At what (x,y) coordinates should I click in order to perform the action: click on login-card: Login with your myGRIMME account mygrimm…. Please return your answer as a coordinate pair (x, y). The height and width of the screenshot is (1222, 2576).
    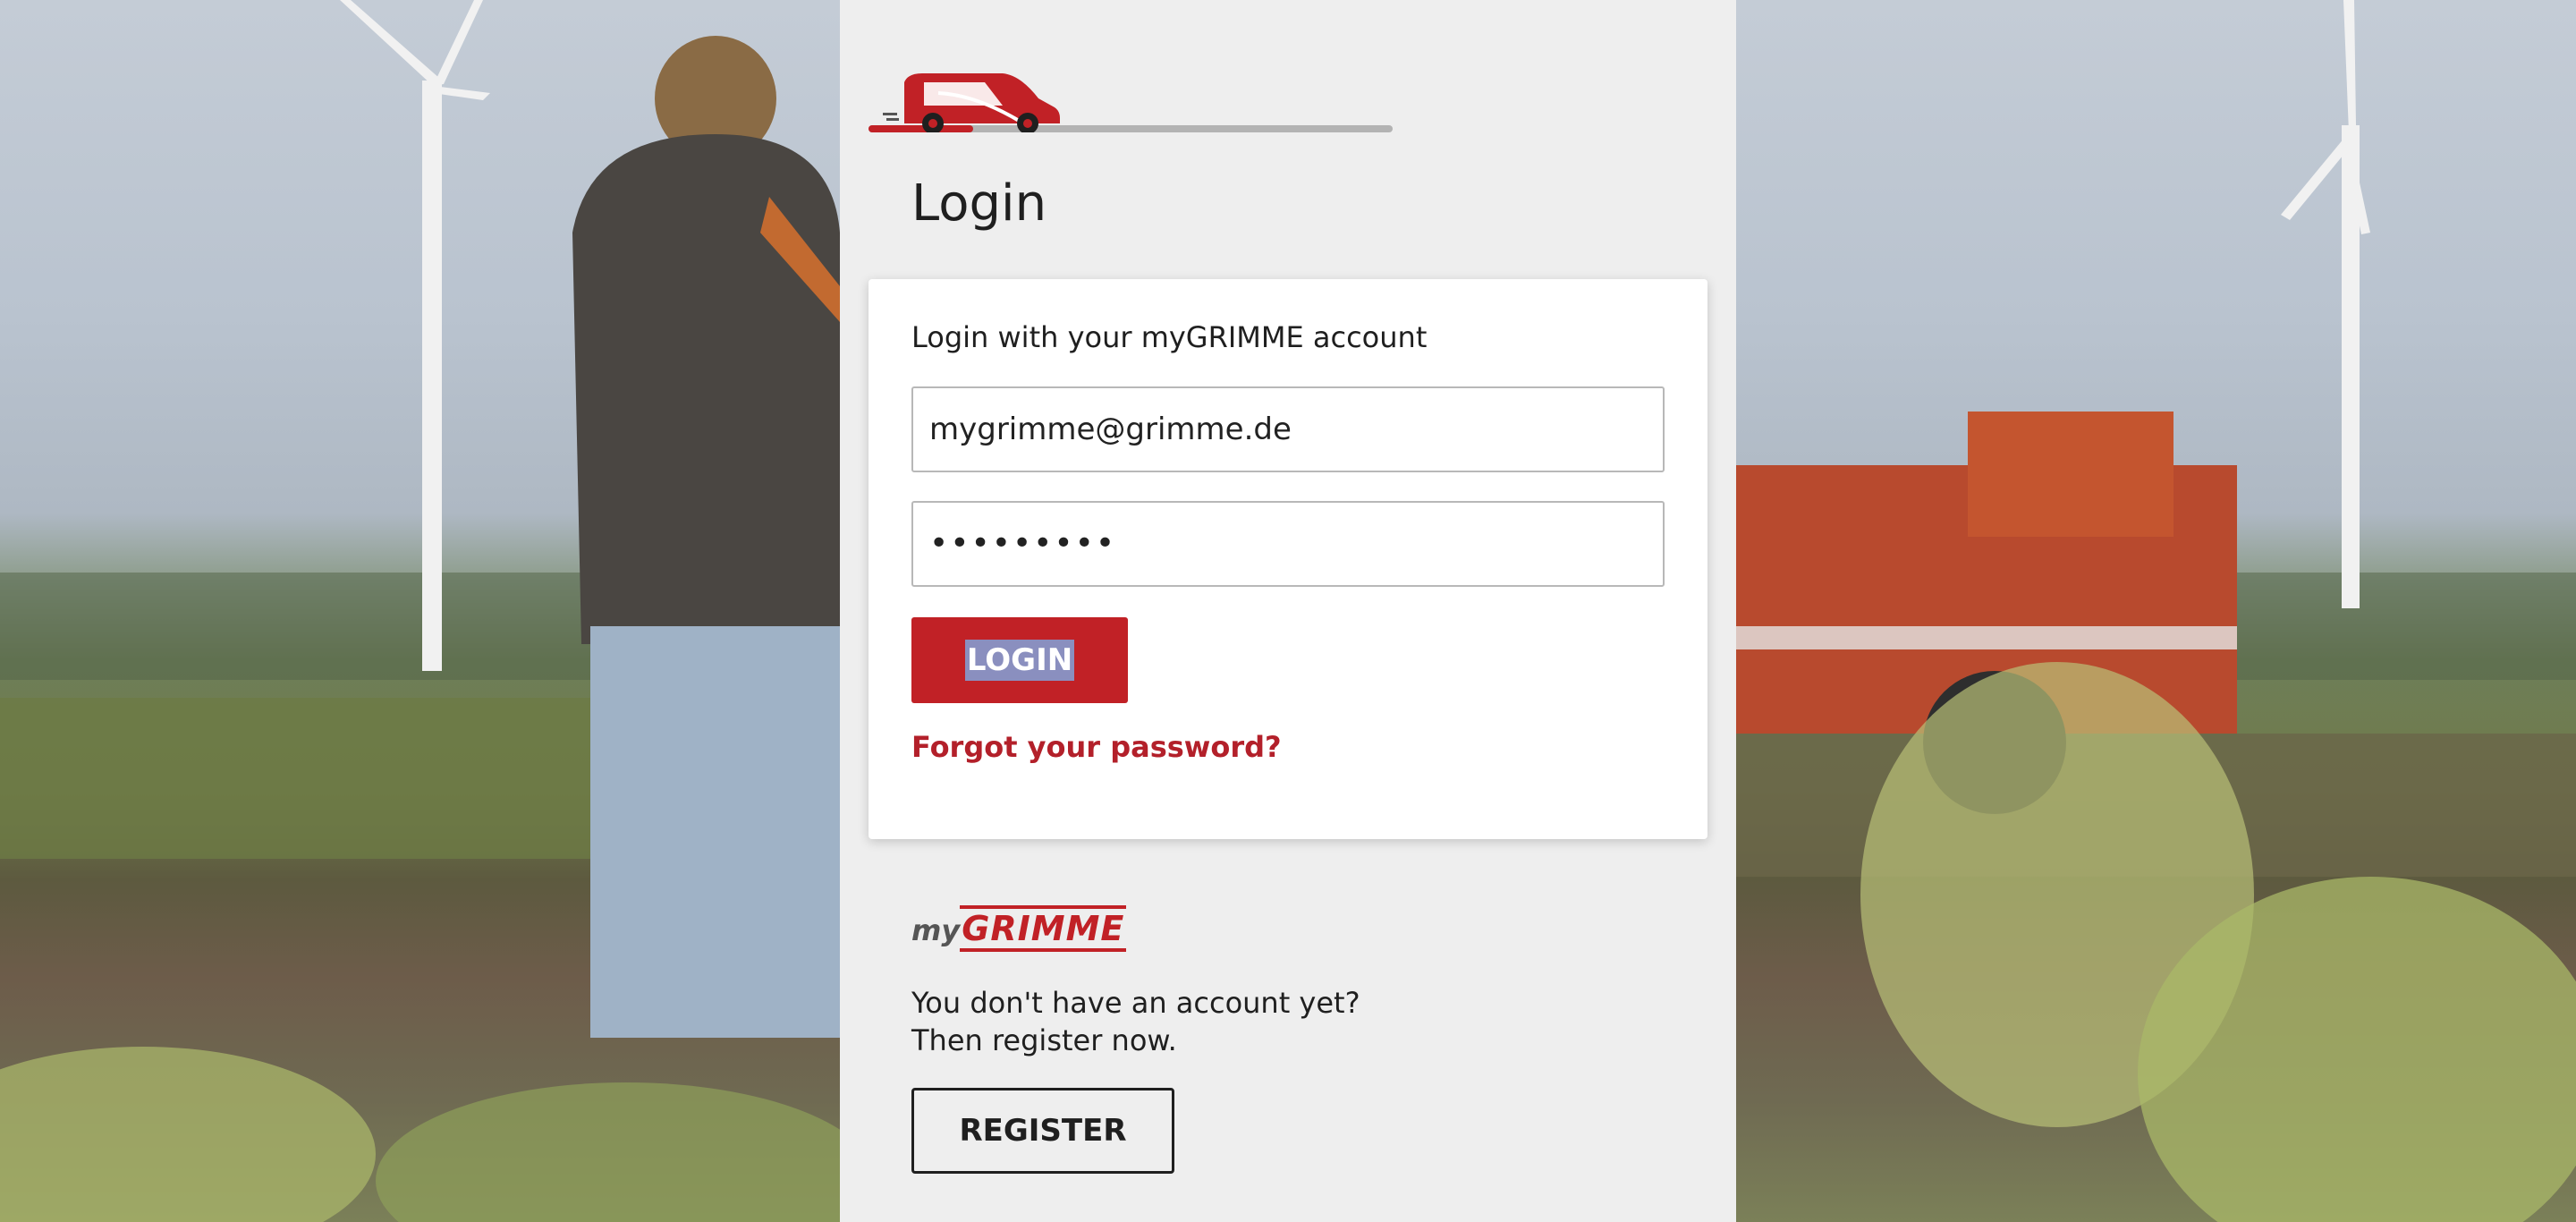
    Looking at the image, I should click on (1288, 559).